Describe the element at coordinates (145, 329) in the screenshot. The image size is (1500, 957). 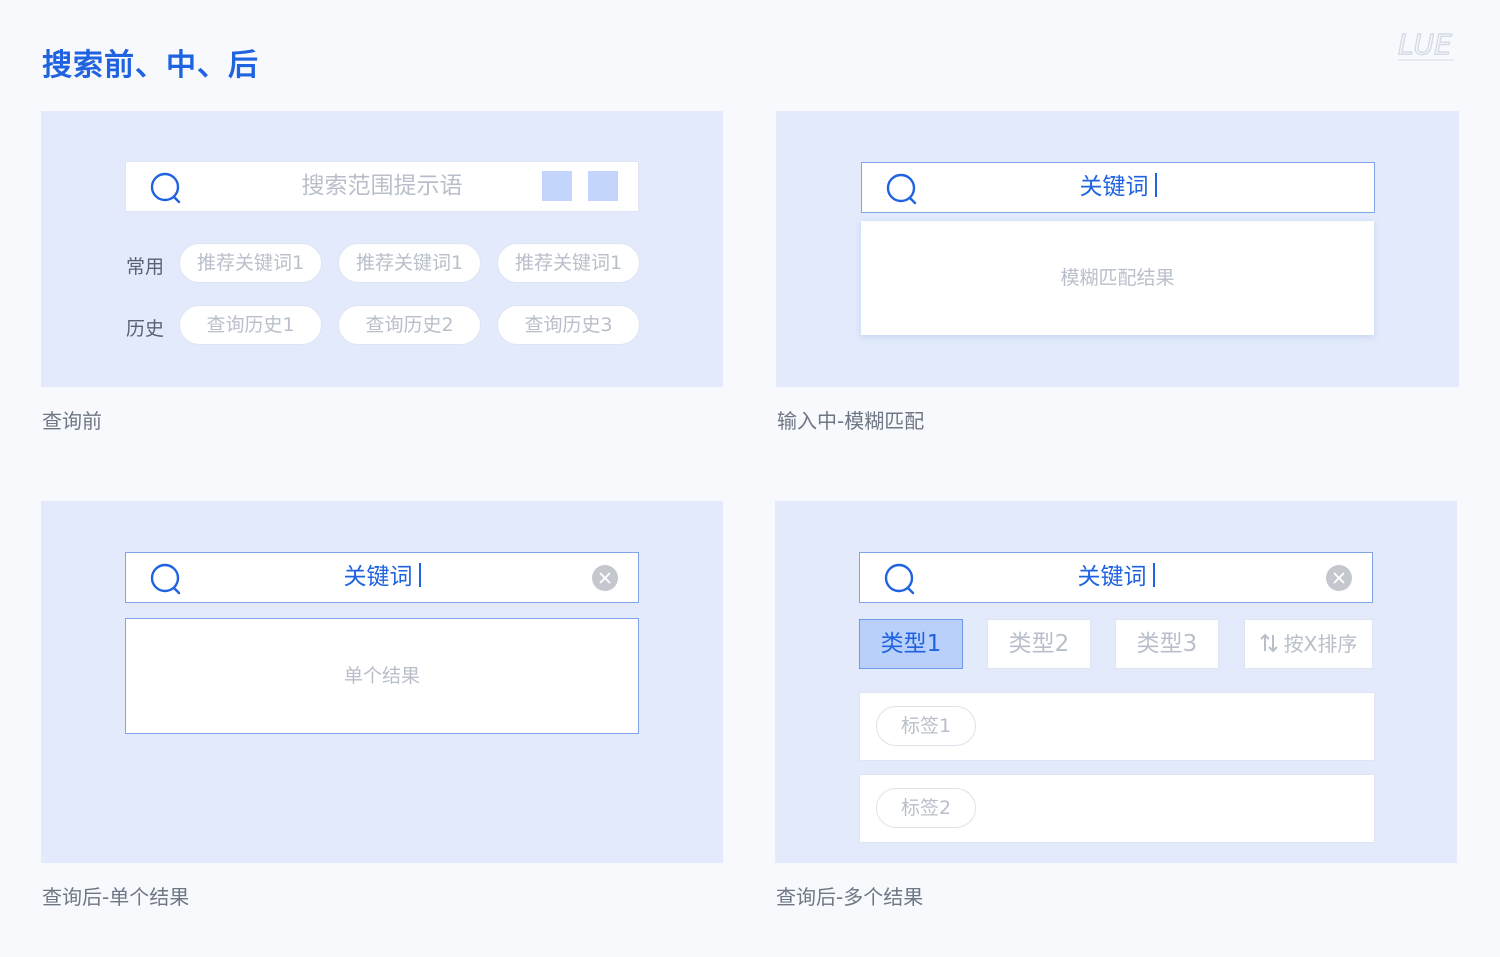
I see `history-label: 历史` at that location.